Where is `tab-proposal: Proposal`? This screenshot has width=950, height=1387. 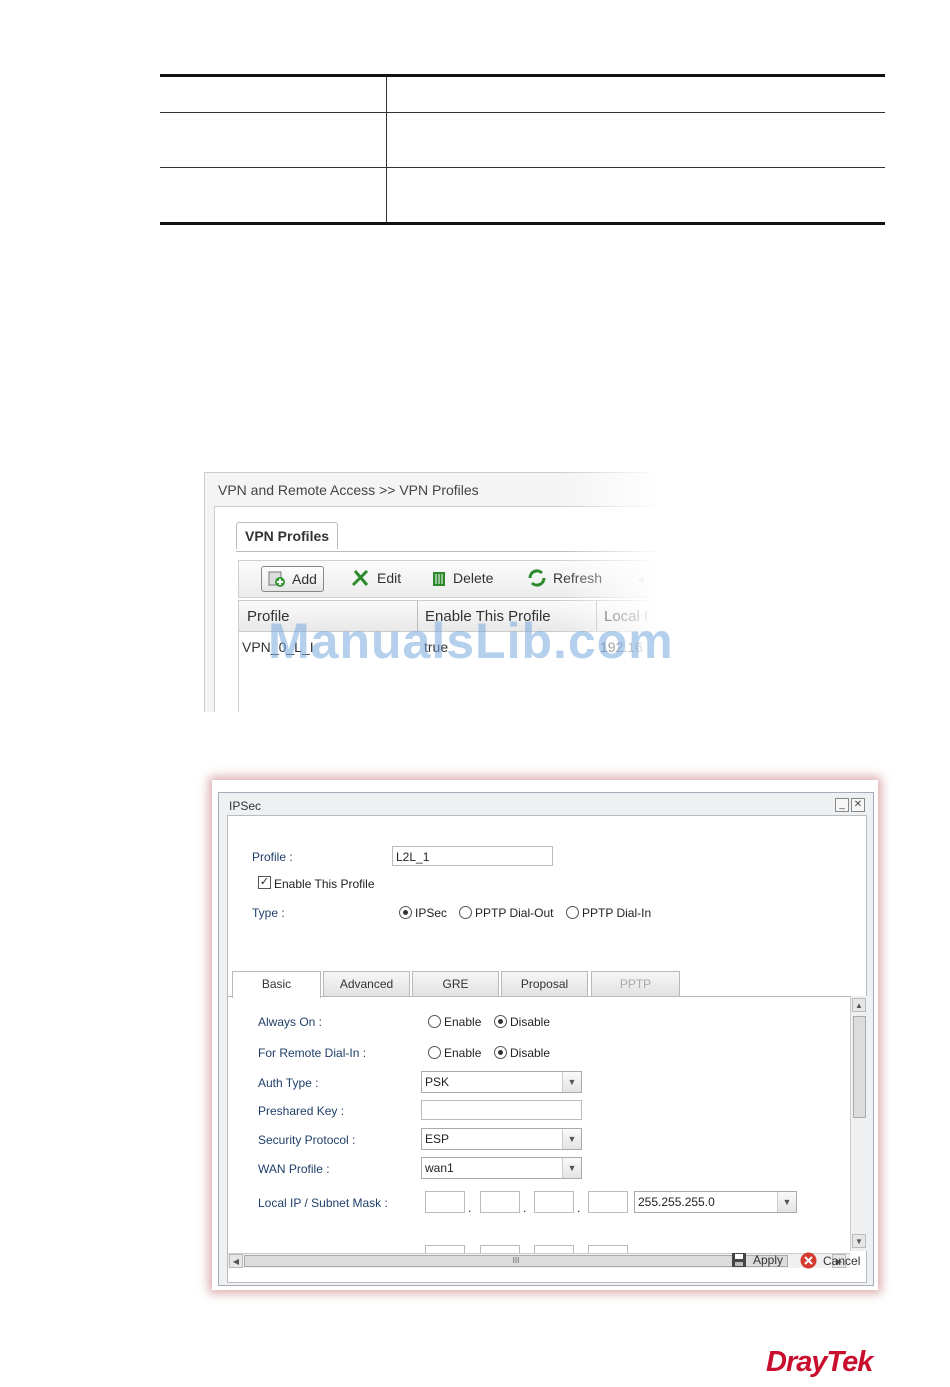
tab-proposal: Proposal is located at coordinates (544, 983).